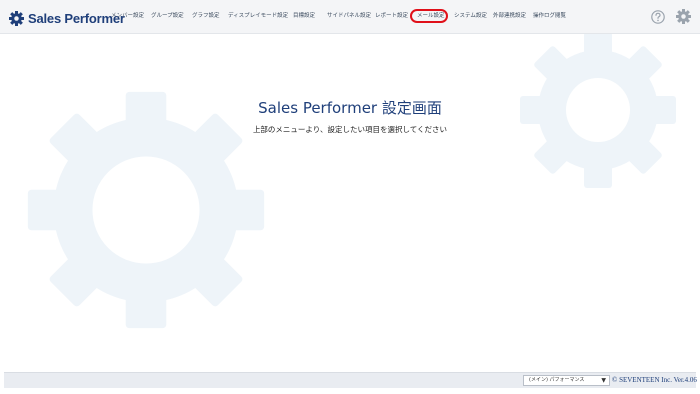 The height and width of the screenshot is (394, 700). What do you see at coordinates (431, 16) in the screenshot?
I see `nav-mail-settings: メール設定` at bounding box center [431, 16].